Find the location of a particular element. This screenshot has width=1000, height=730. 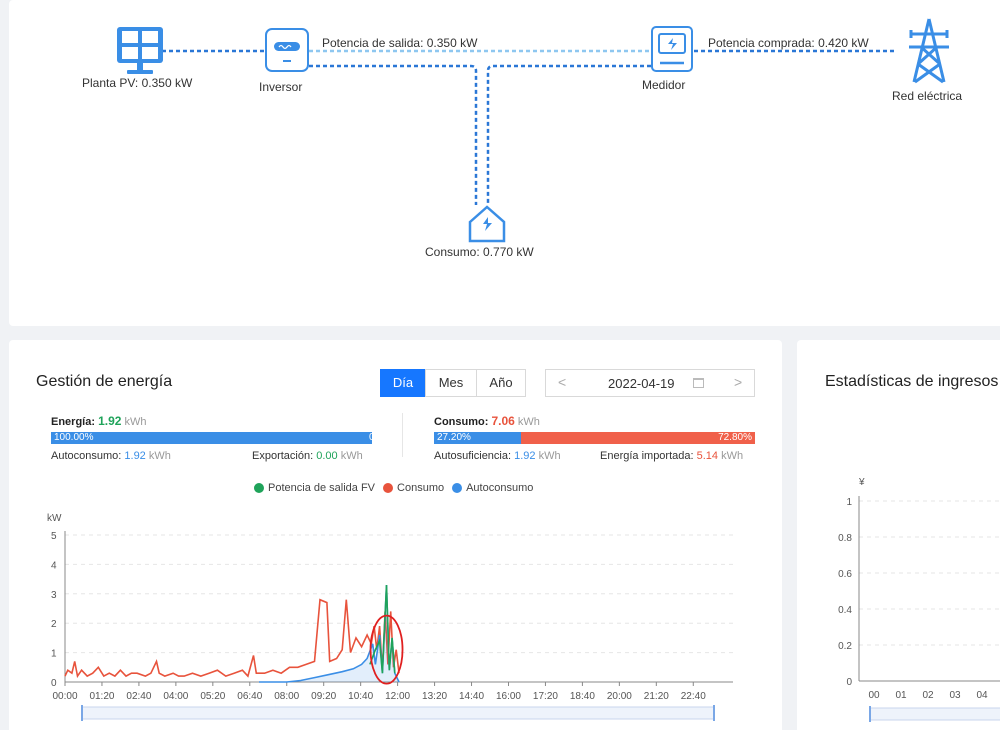

self-consumption-label: Autoconsumo: is located at coordinates (86, 456).